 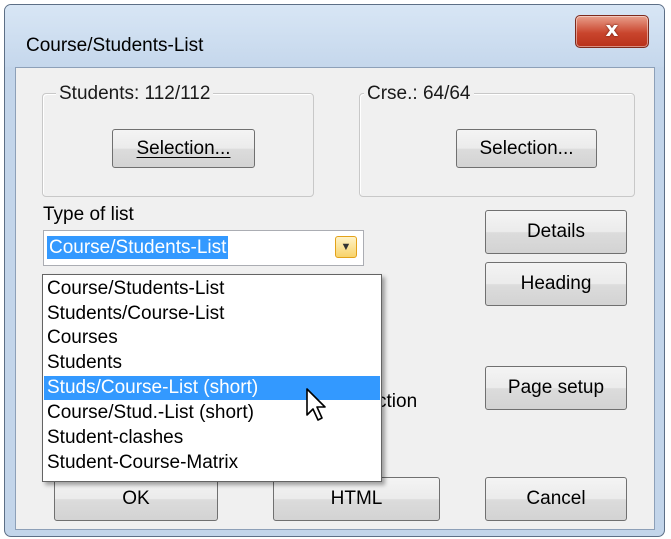 I want to click on list-option-students-course: Students/Course-List, so click(x=212, y=314).